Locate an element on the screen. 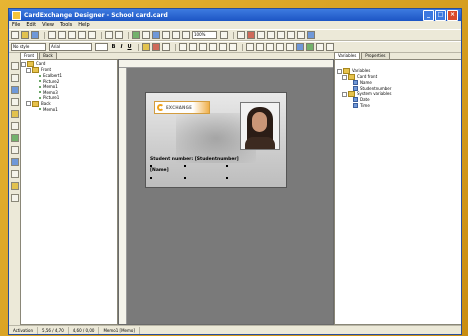 The width and height of the screenshot is (468, 336). text-icon is located at coordinates (280, 47).